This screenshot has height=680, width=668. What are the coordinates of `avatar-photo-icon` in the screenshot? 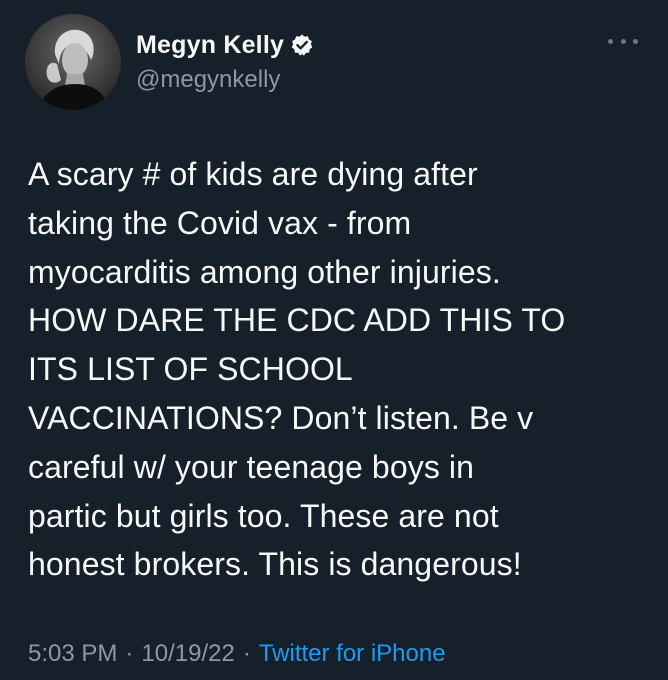 It's located at (73, 62).